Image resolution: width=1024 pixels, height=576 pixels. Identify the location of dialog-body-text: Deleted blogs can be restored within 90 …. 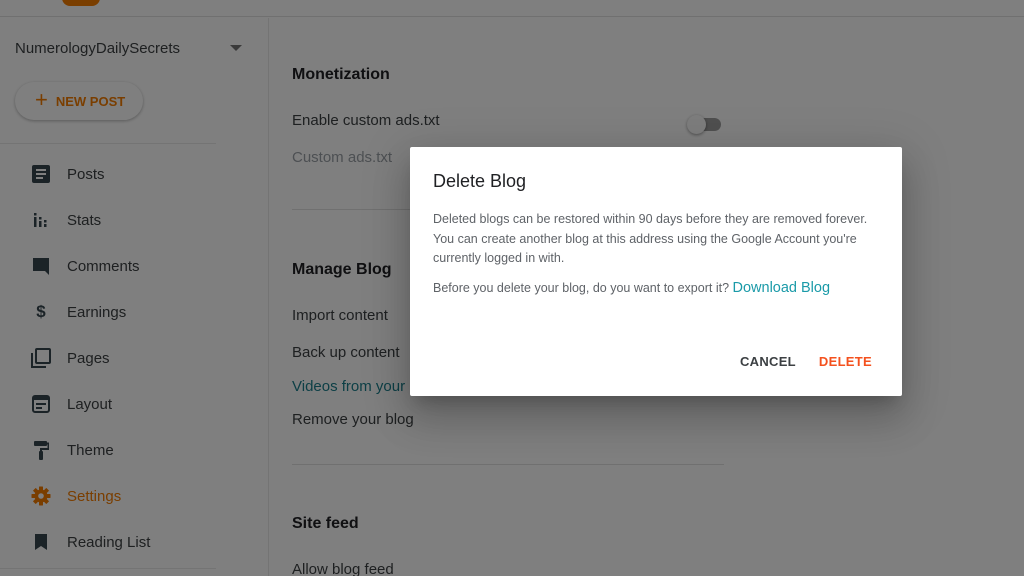
(650, 238).